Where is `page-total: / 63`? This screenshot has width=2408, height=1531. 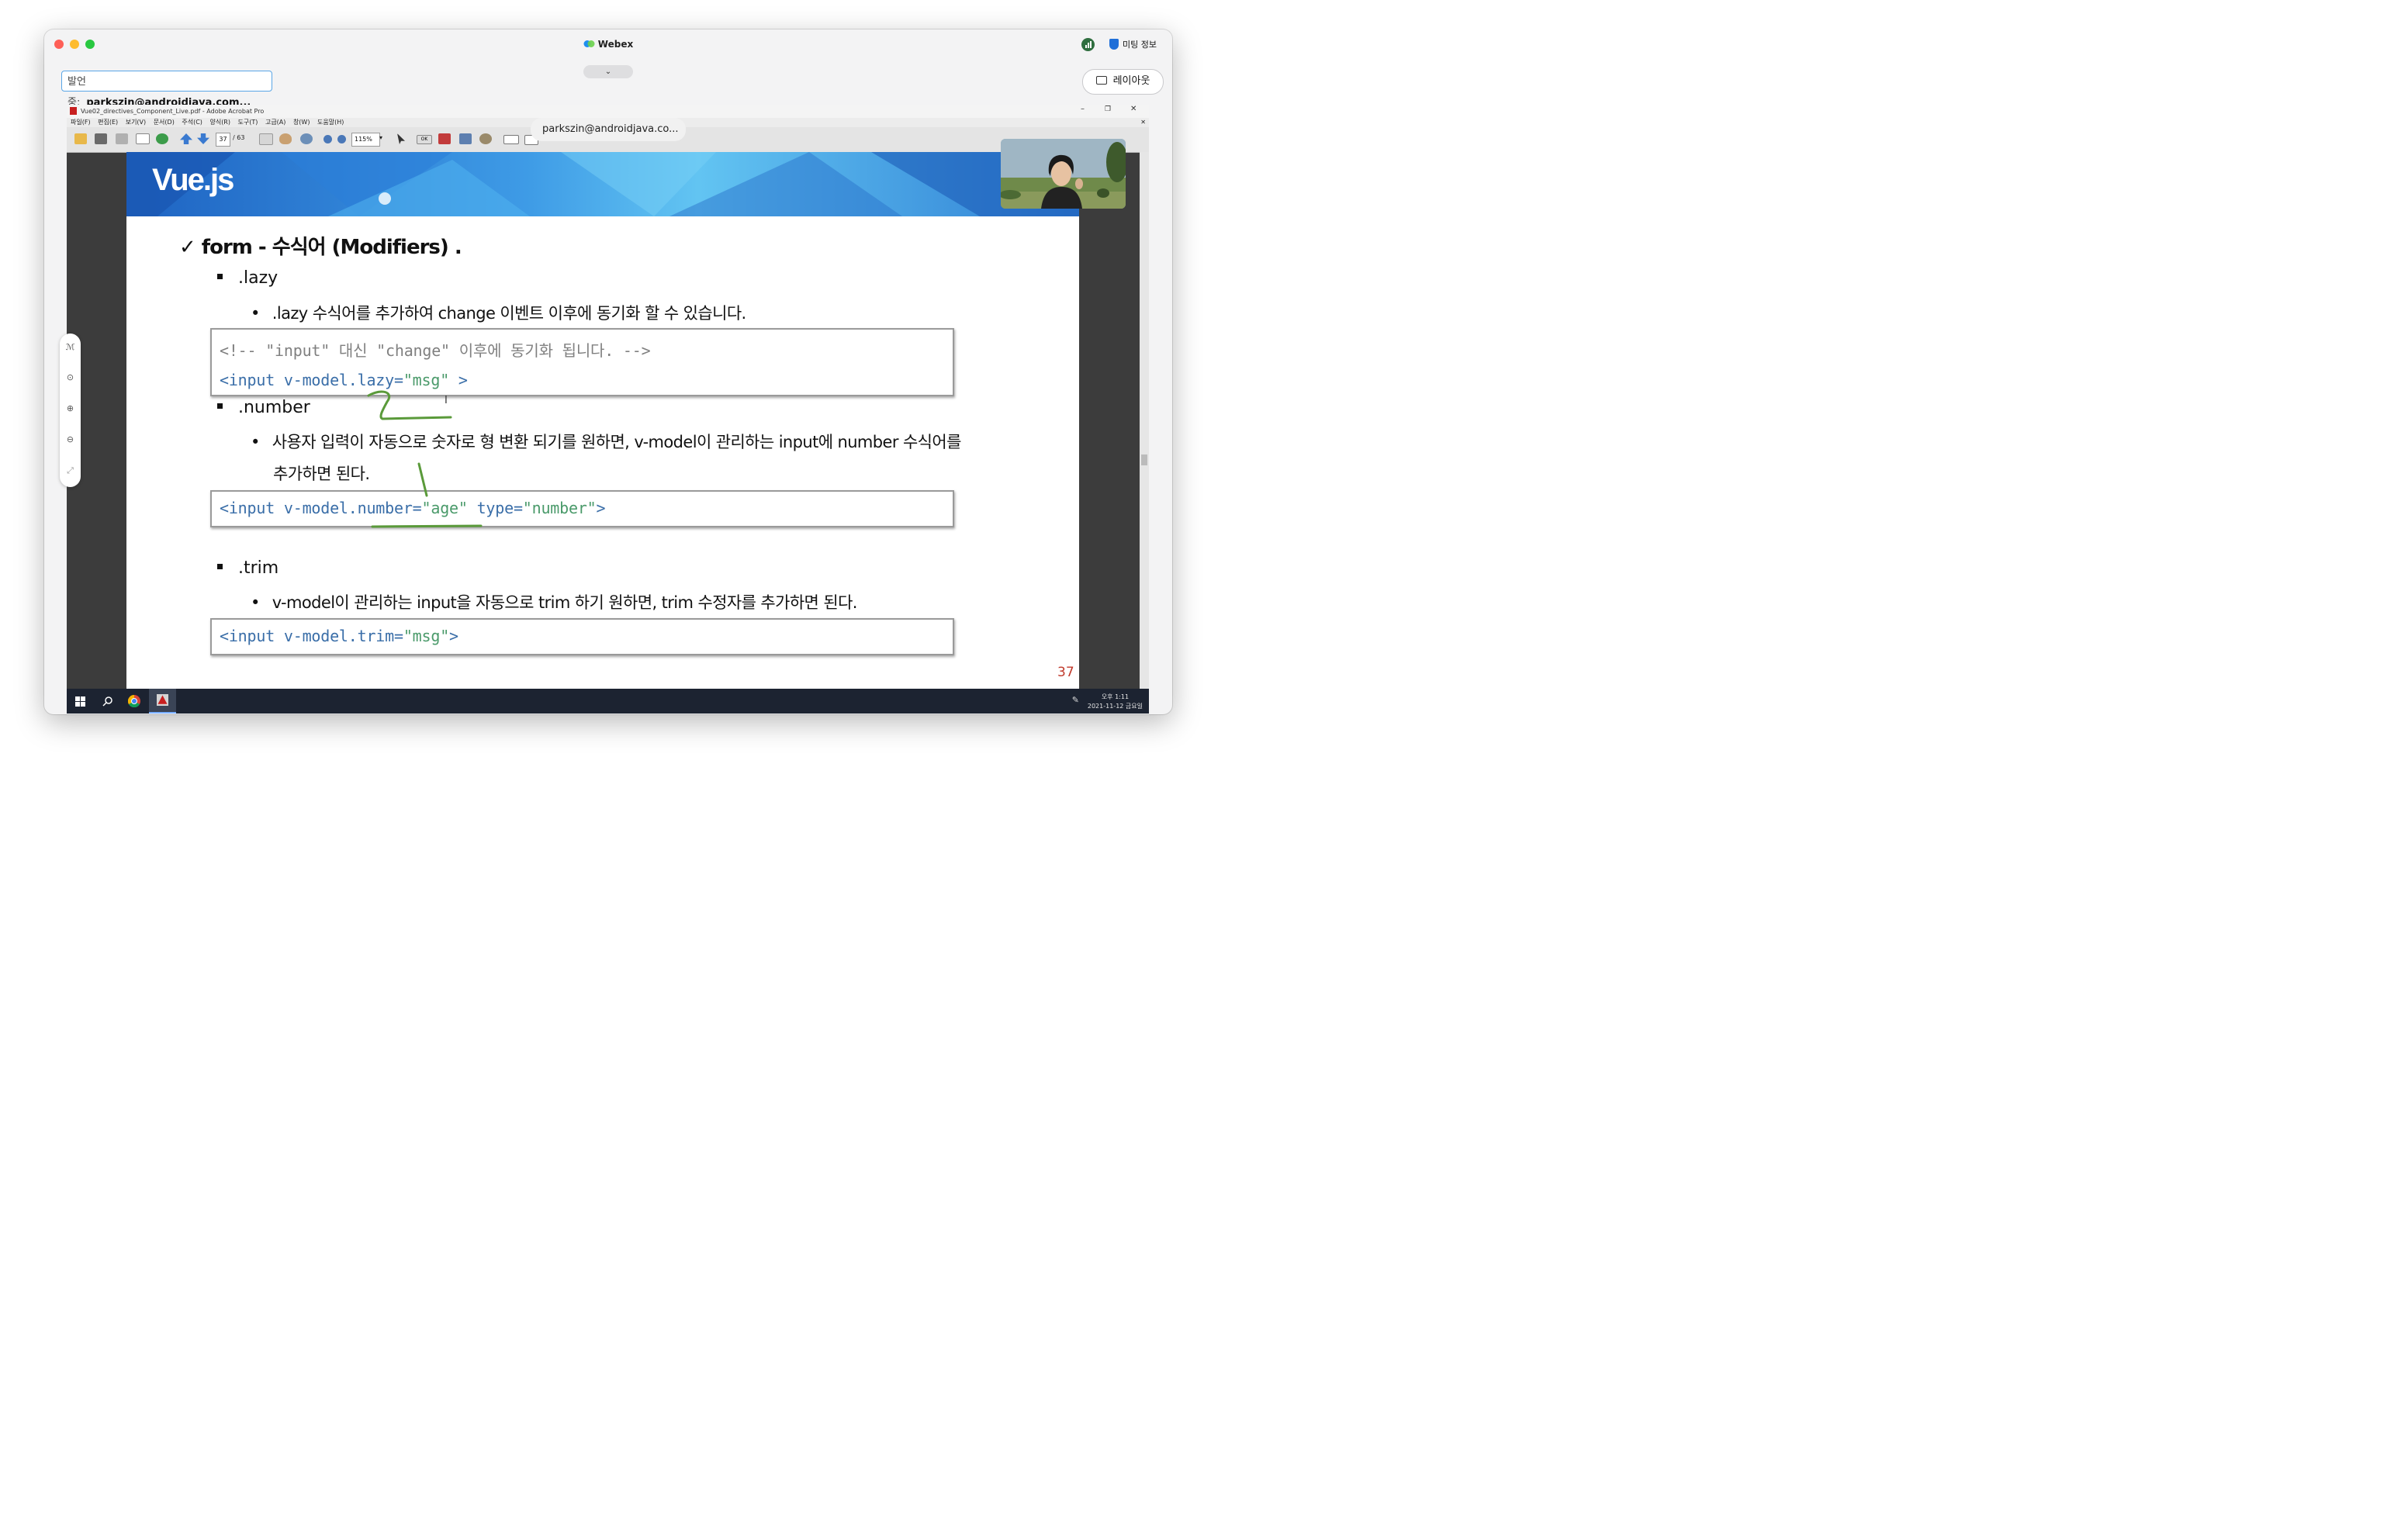 page-total: / 63 is located at coordinates (239, 137).